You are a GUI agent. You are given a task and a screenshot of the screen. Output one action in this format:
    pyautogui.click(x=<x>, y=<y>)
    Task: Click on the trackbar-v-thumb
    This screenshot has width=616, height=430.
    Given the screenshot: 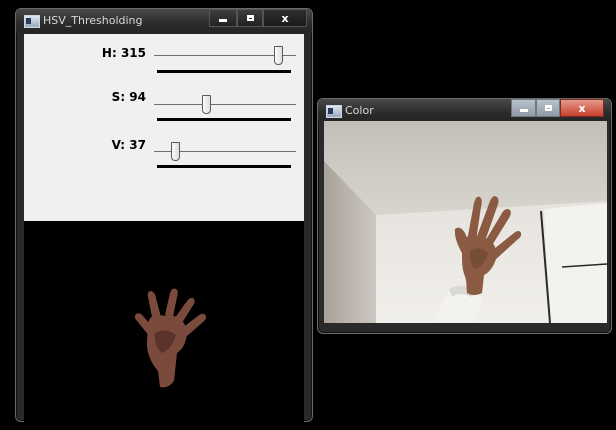 What is the action you would take?
    pyautogui.click(x=175, y=151)
    